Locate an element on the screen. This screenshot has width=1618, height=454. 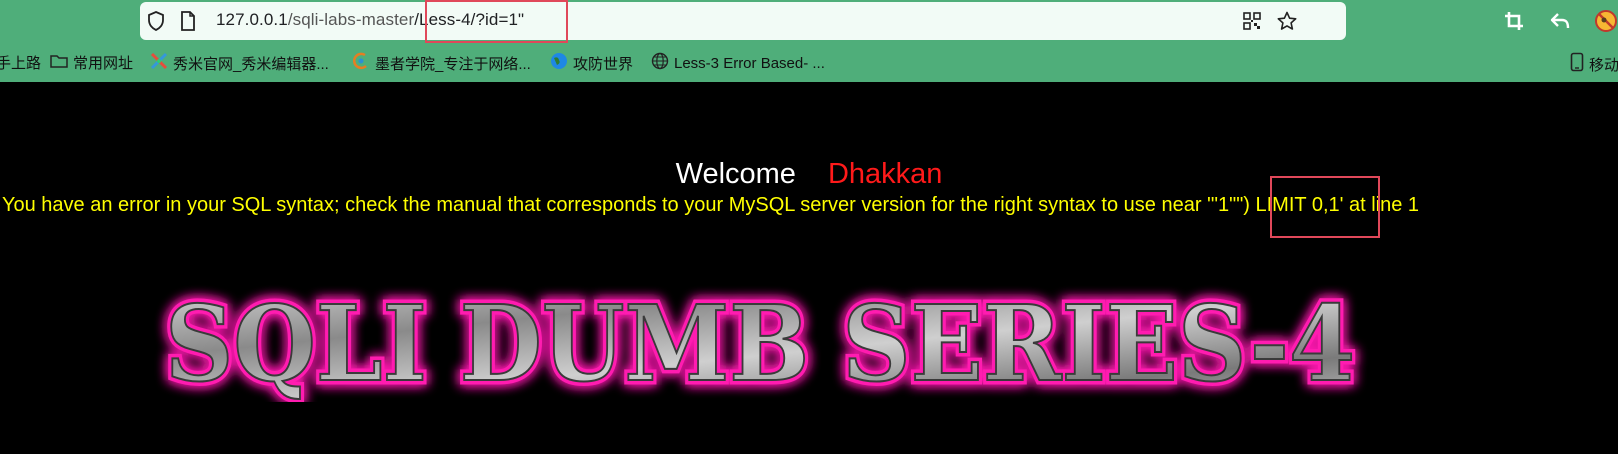
bookmark-label: 手上路 is located at coordinates (21, 63).